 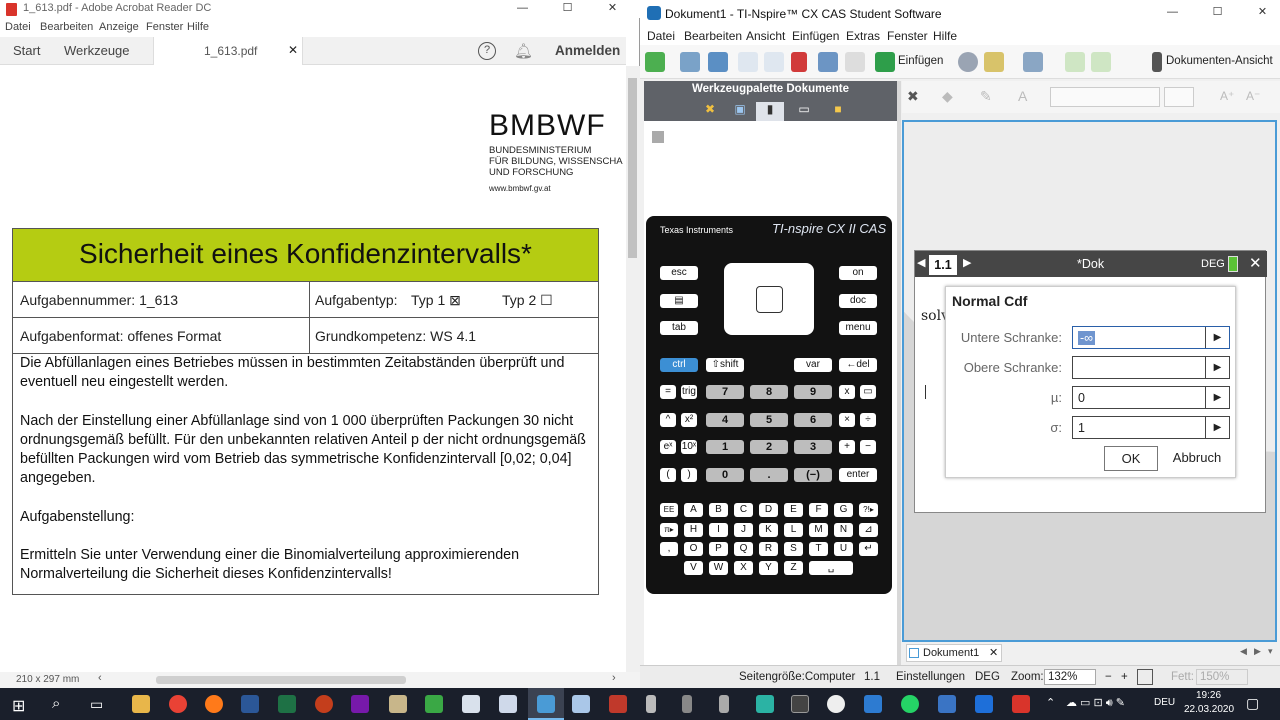 What do you see at coordinates (1075, 62) in the screenshot?
I see `back-icon` at bounding box center [1075, 62].